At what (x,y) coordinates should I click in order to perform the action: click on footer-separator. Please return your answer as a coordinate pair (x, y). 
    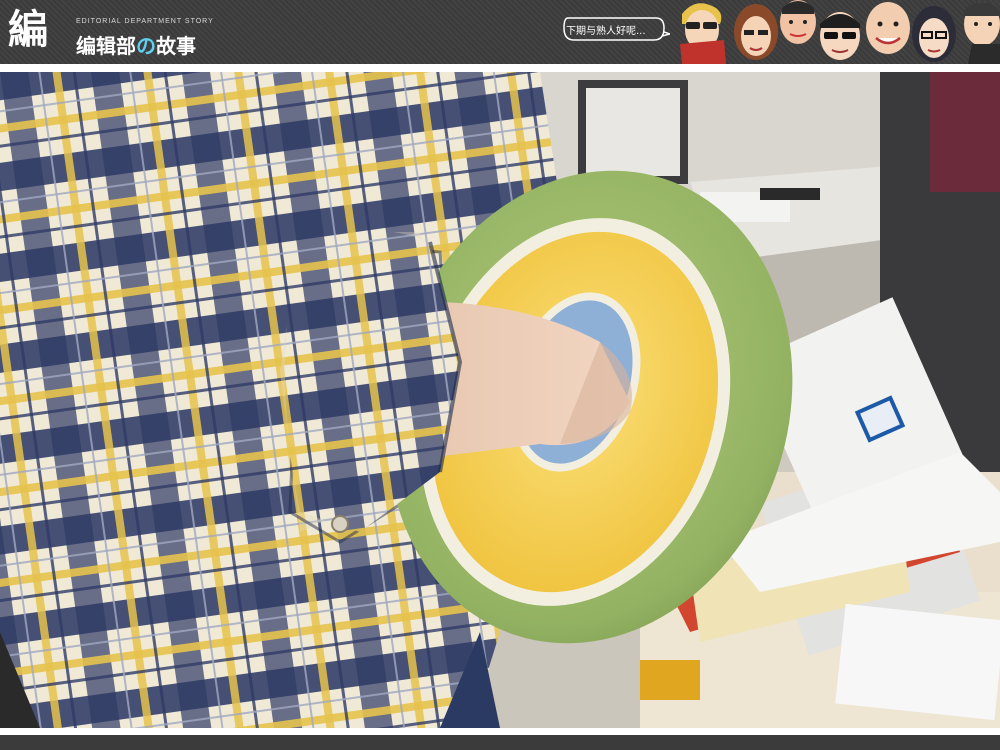
    Looking at the image, I should click on (500, 731).